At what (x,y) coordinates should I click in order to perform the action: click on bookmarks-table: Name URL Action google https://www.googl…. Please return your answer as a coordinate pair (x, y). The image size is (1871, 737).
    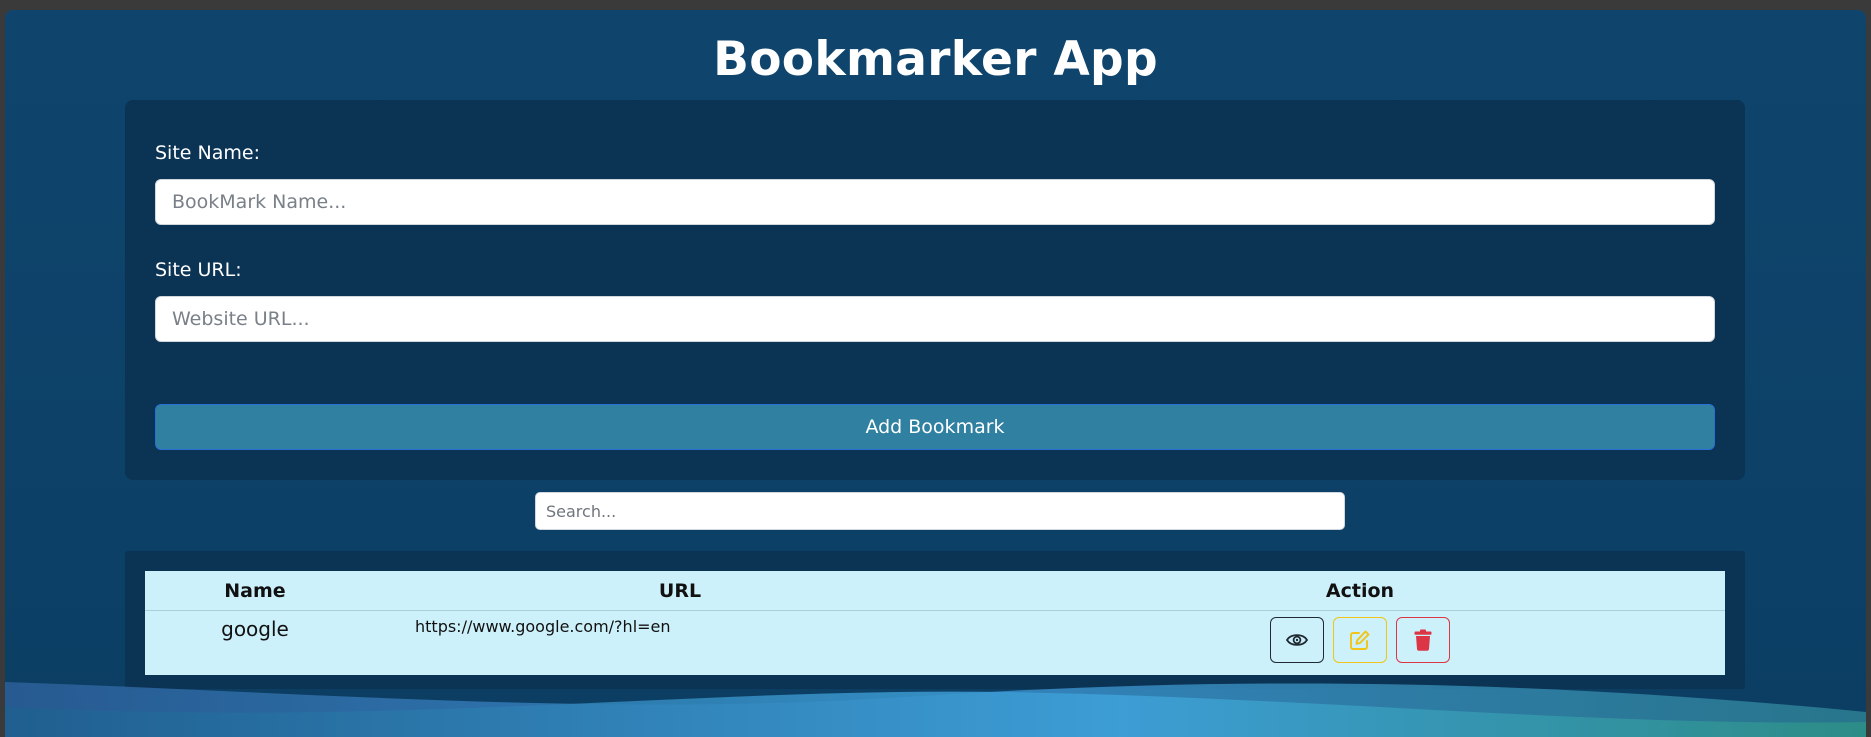
    Looking at the image, I should click on (935, 623).